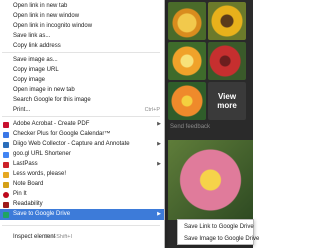  What do you see at coordinates (6, 185) in the screenshot?
I see `note-board-icon` at bounding box center [6, 185].